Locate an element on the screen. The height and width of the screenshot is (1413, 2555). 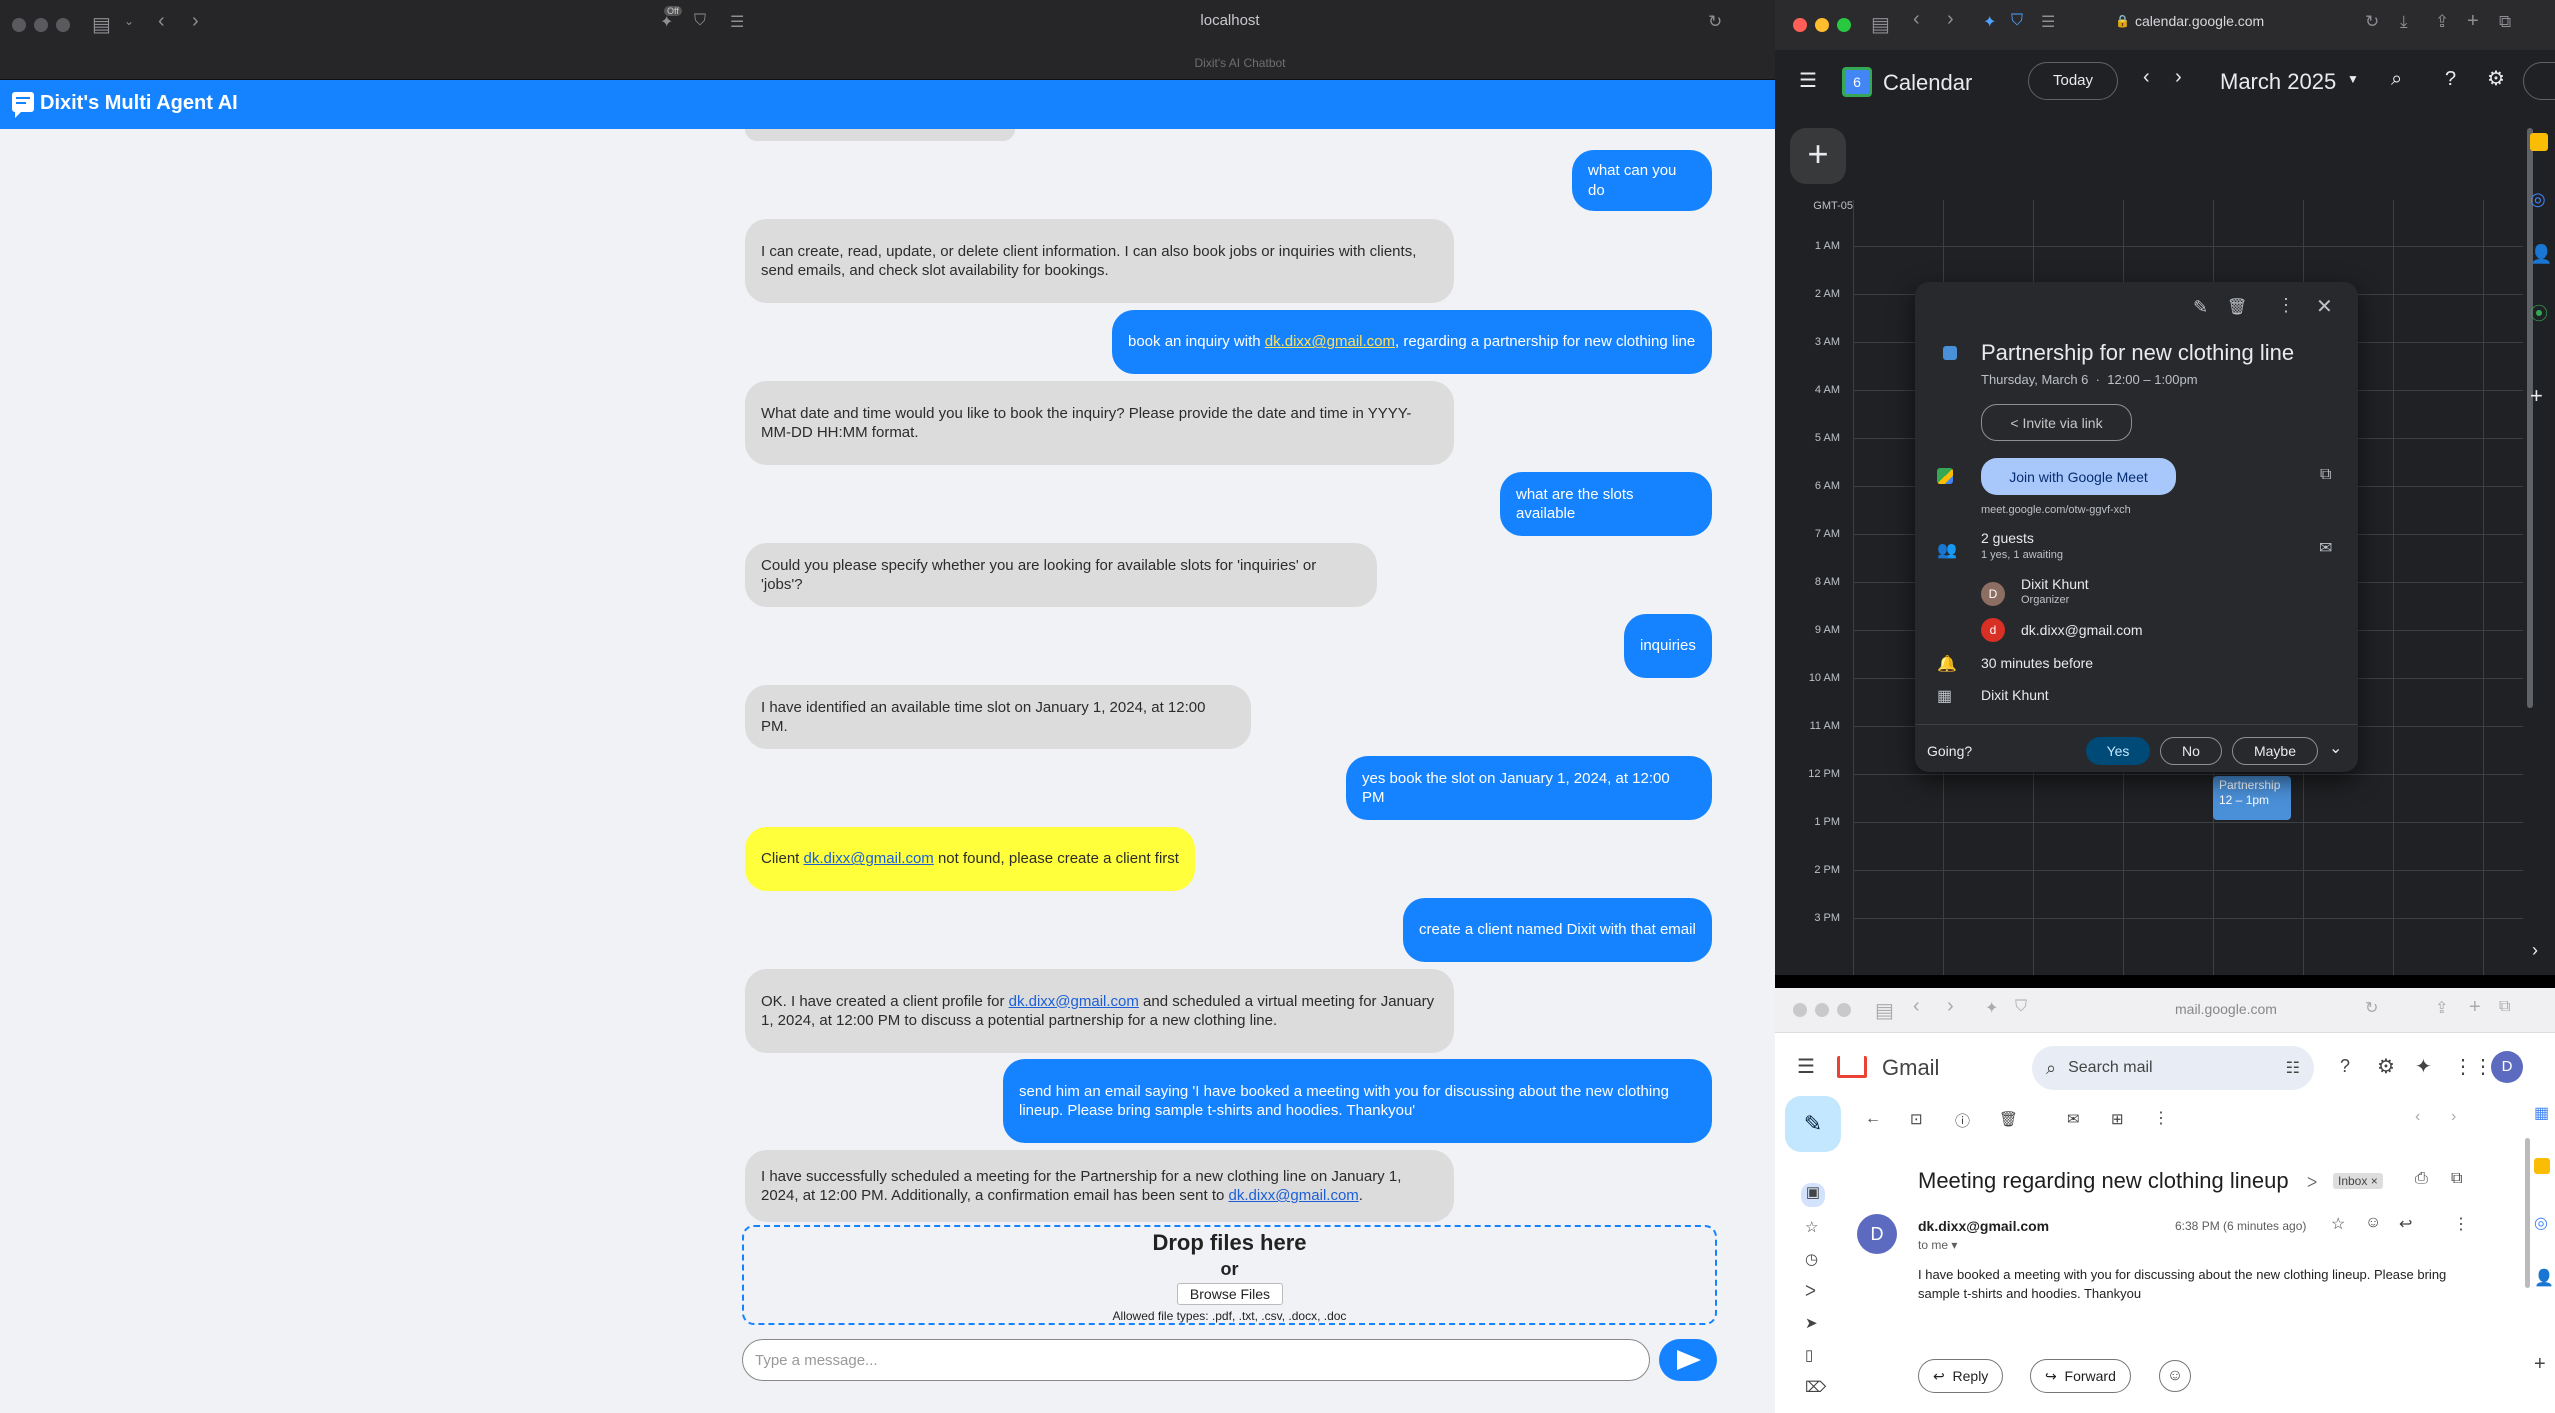
tabs-overview-icon: ⧉ is located at coordinates (2504, 1007).